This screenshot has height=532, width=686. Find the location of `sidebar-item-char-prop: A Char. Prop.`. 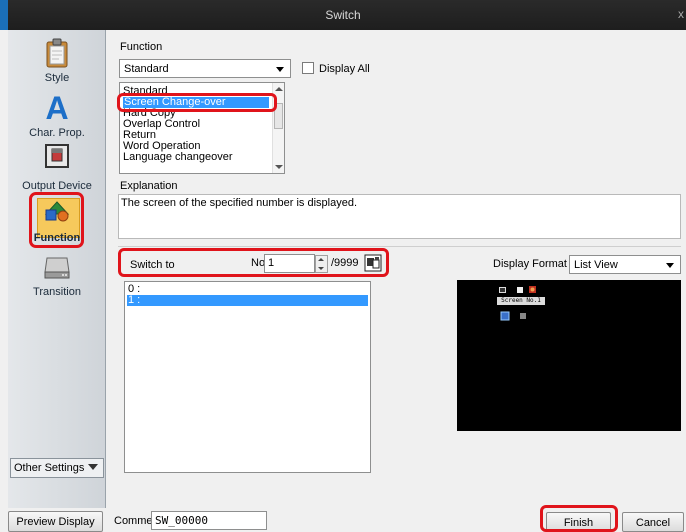

sidebar-item-char-prop: A Char. Prop. is located at coordinates (57, 118).